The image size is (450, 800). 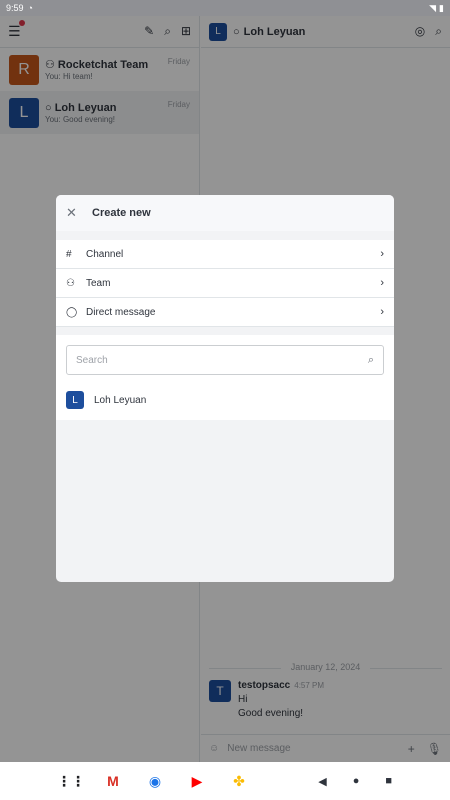 I want to click on create-team-option: ⚇ Team ›, so click(x=225, y=283).